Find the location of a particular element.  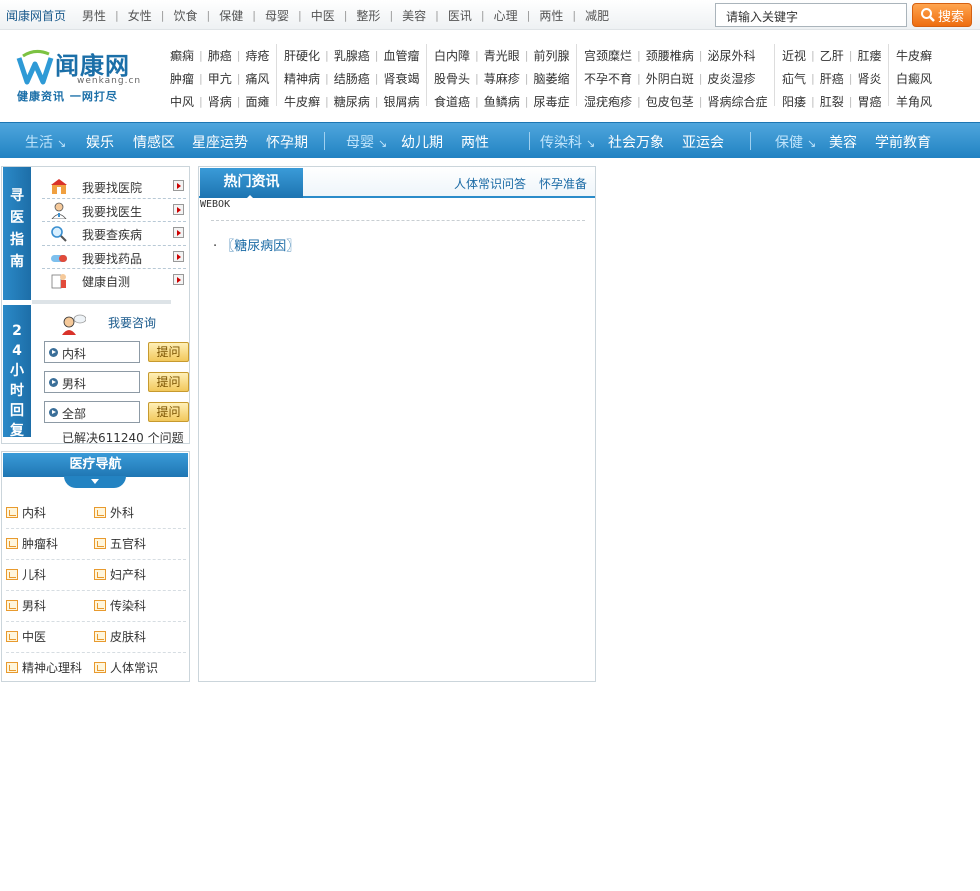

disease-link: 肿瘤 is located at coordinates (182, 78).